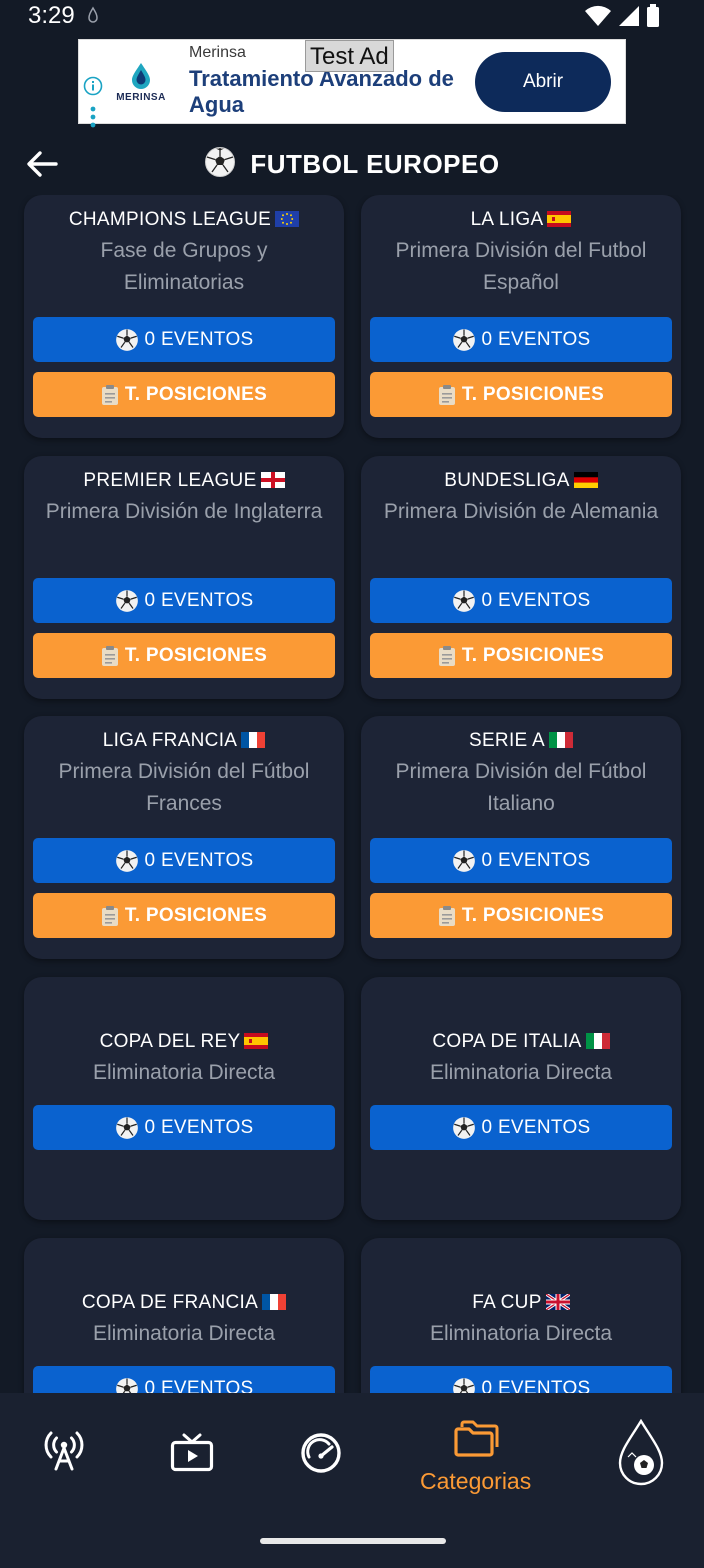 This screenshot has width=704, height=1568. Describe the element at coordinates (184, 511) in the screenshot. I see `league-subtitle: Primera División de Inglaterra` at that location.